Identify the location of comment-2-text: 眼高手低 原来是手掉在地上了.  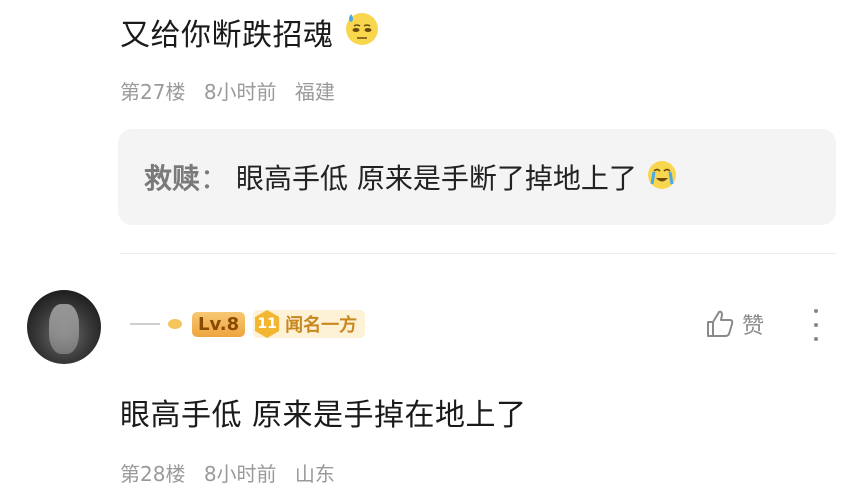
(323, 415).